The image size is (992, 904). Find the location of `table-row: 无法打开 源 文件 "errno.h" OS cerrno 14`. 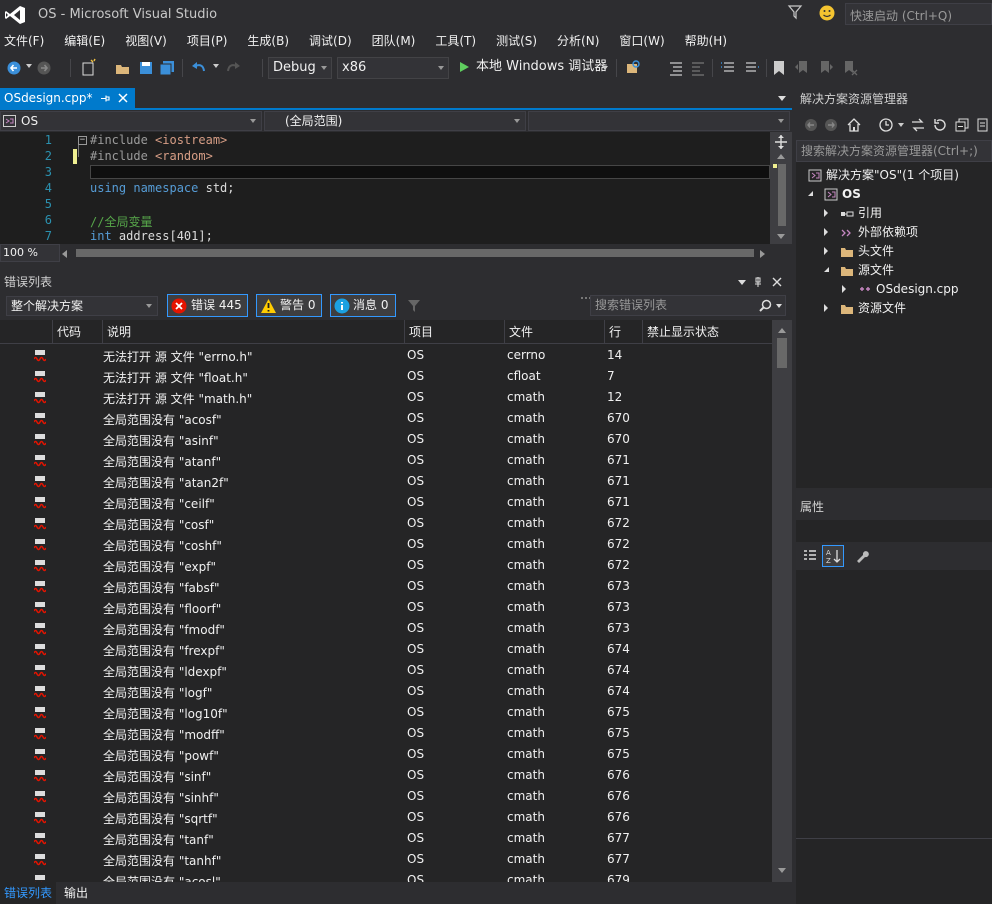

table-row: 无法打开 源 文件 "errno.h" OS cerrno 14 is located at coordinates (386, 355).